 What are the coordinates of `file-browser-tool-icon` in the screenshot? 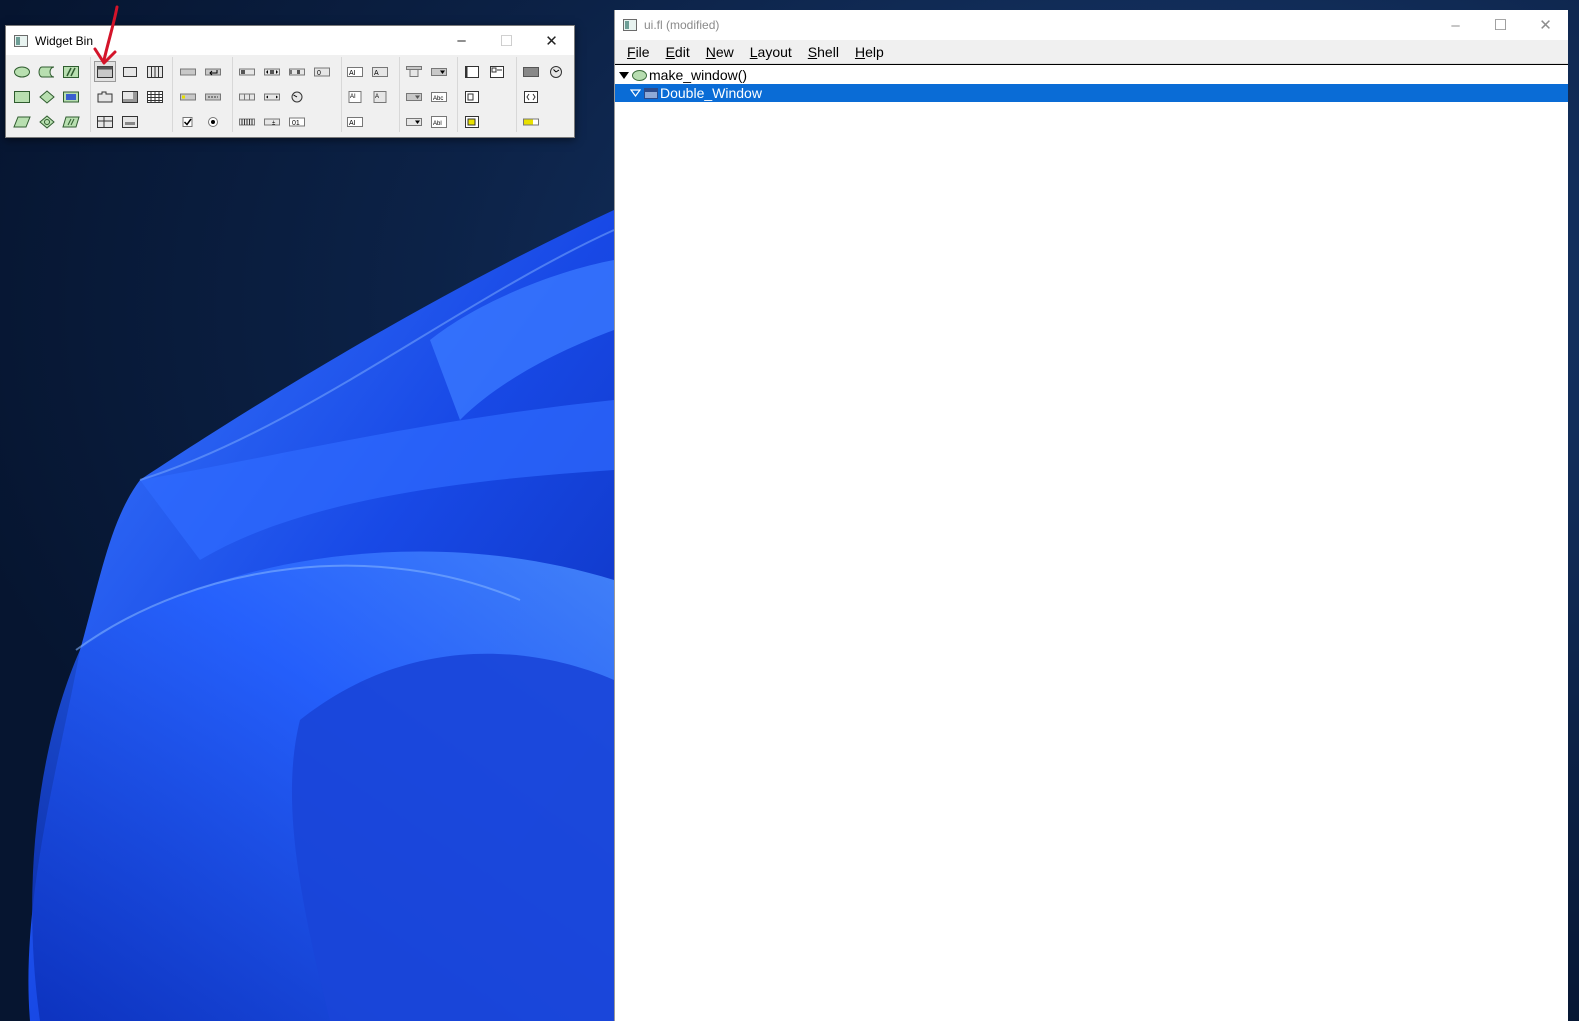 It's located at (472, 96).